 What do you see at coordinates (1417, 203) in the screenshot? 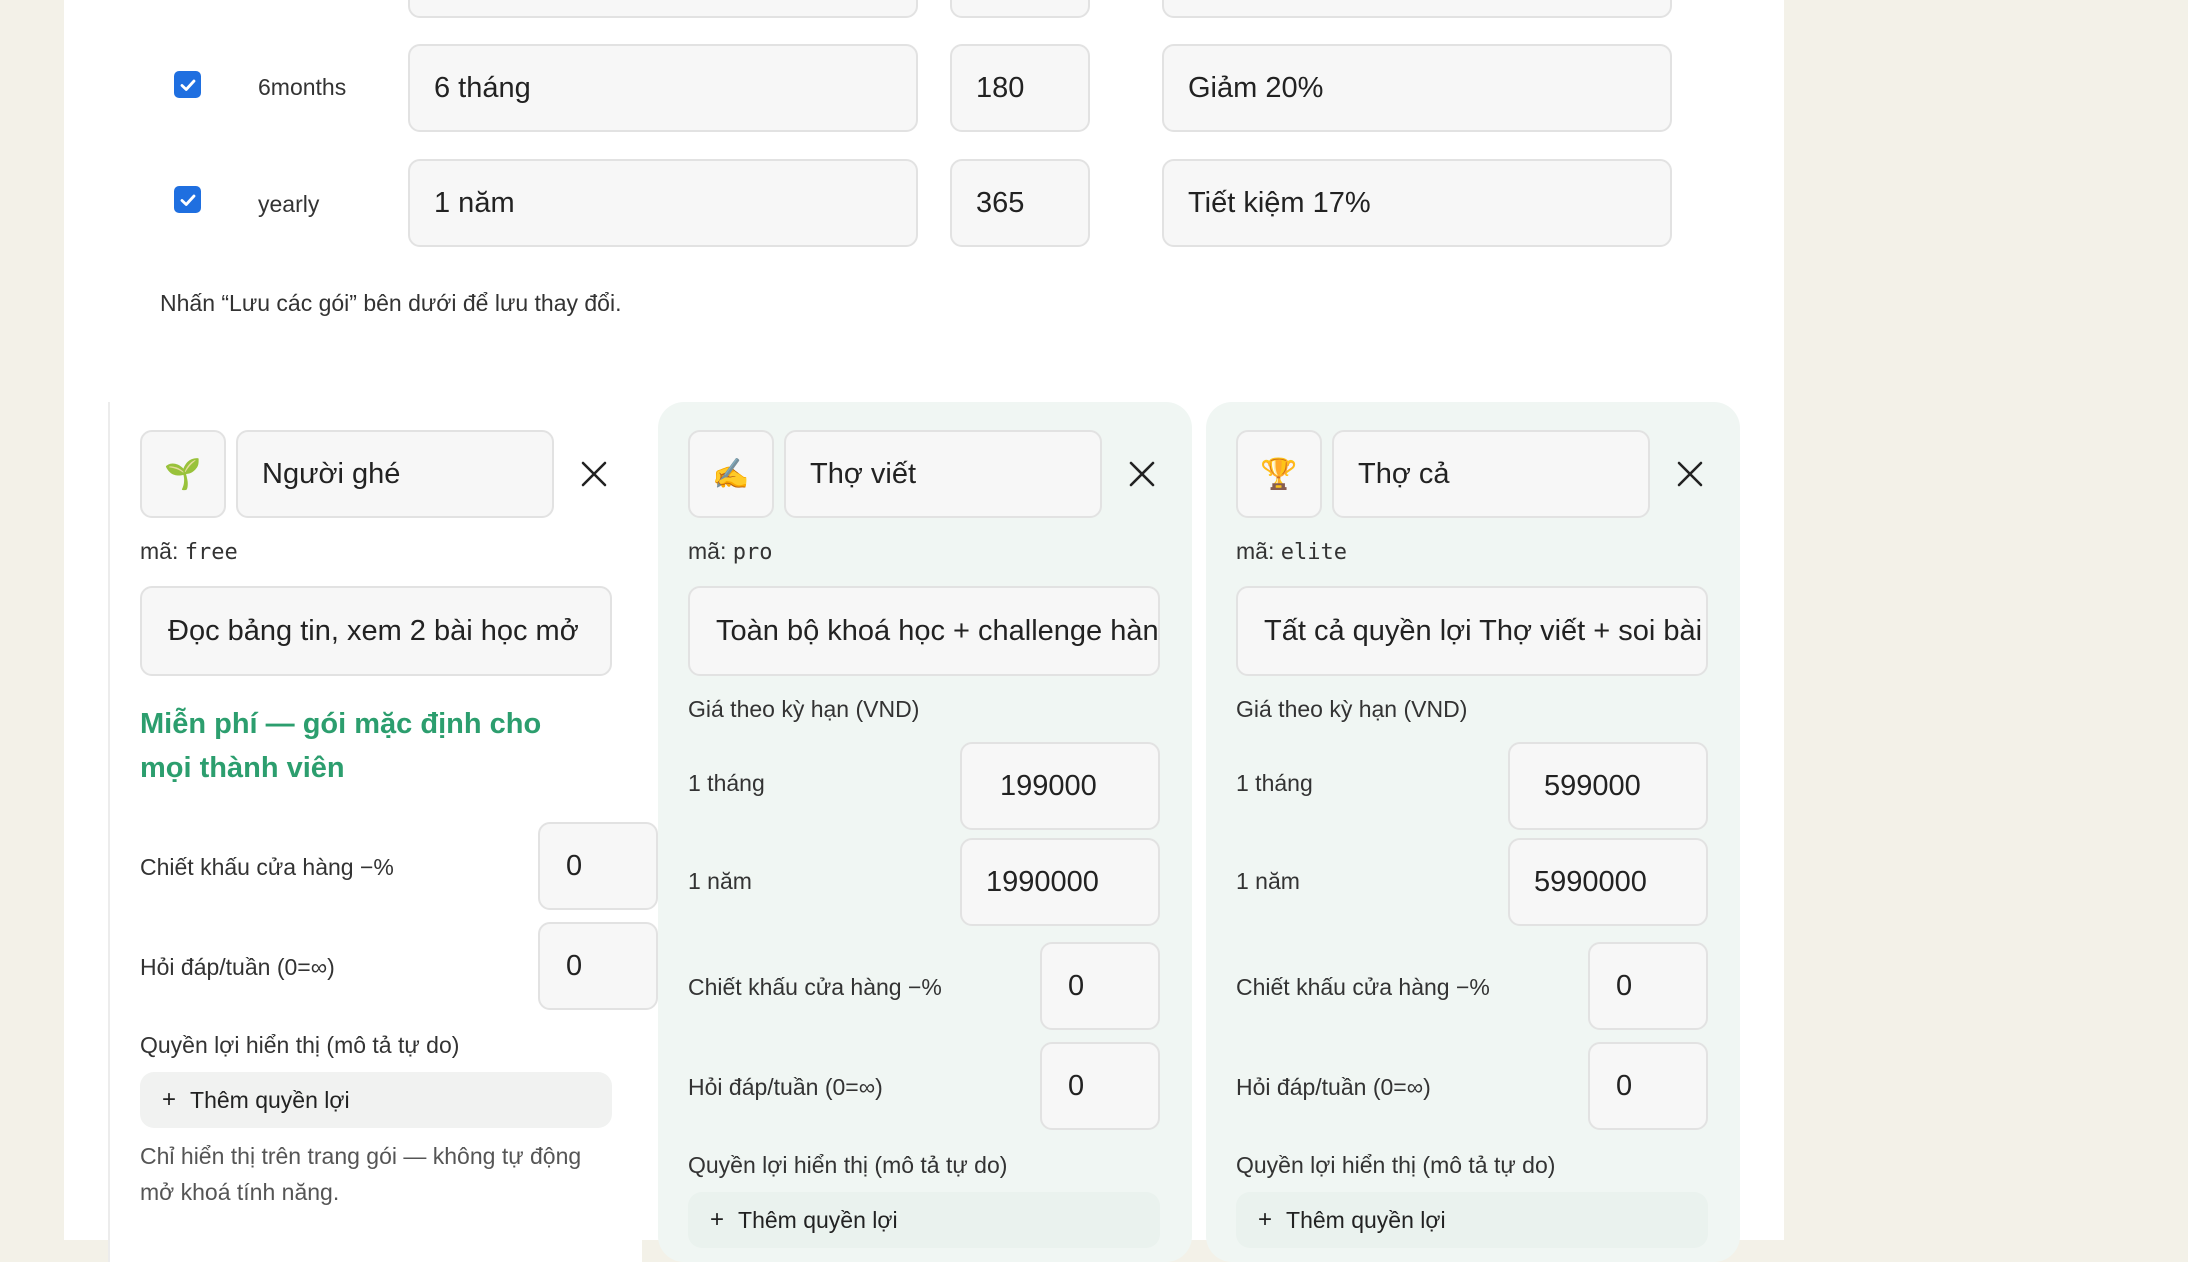
I see `term-badge-input: Tiết kiệm 17%` at bounding box center [1417, 203].